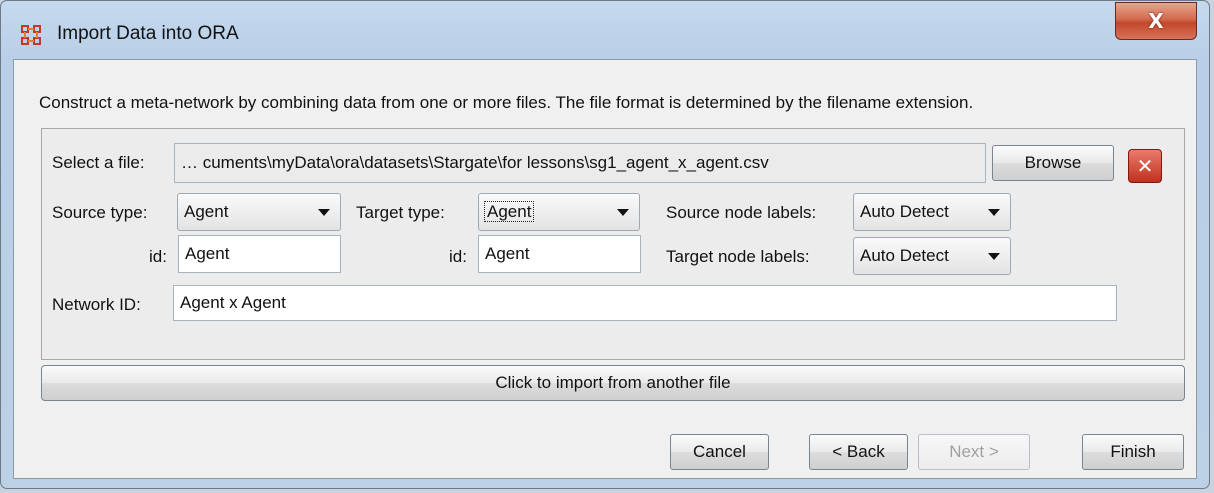 The height and width of the screenshot is (493, 1214). I want to click on target-node-labels-value: Auto Detect, so click(904, 255).